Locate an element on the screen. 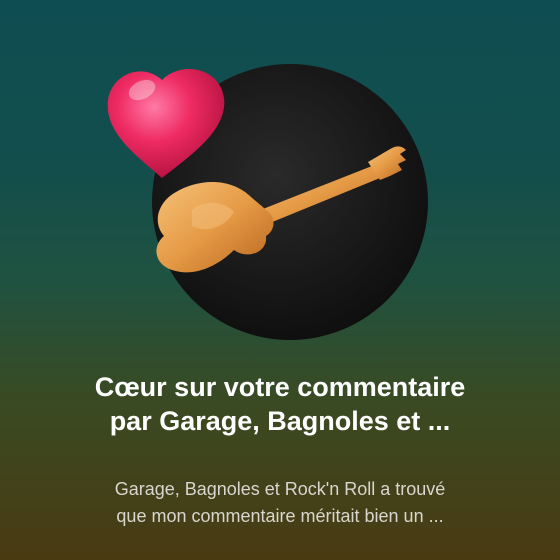  notification-body-line-1: Garage, Bagnoles et Rock'n Roll a trouvé is located at coordinates (280, 489).